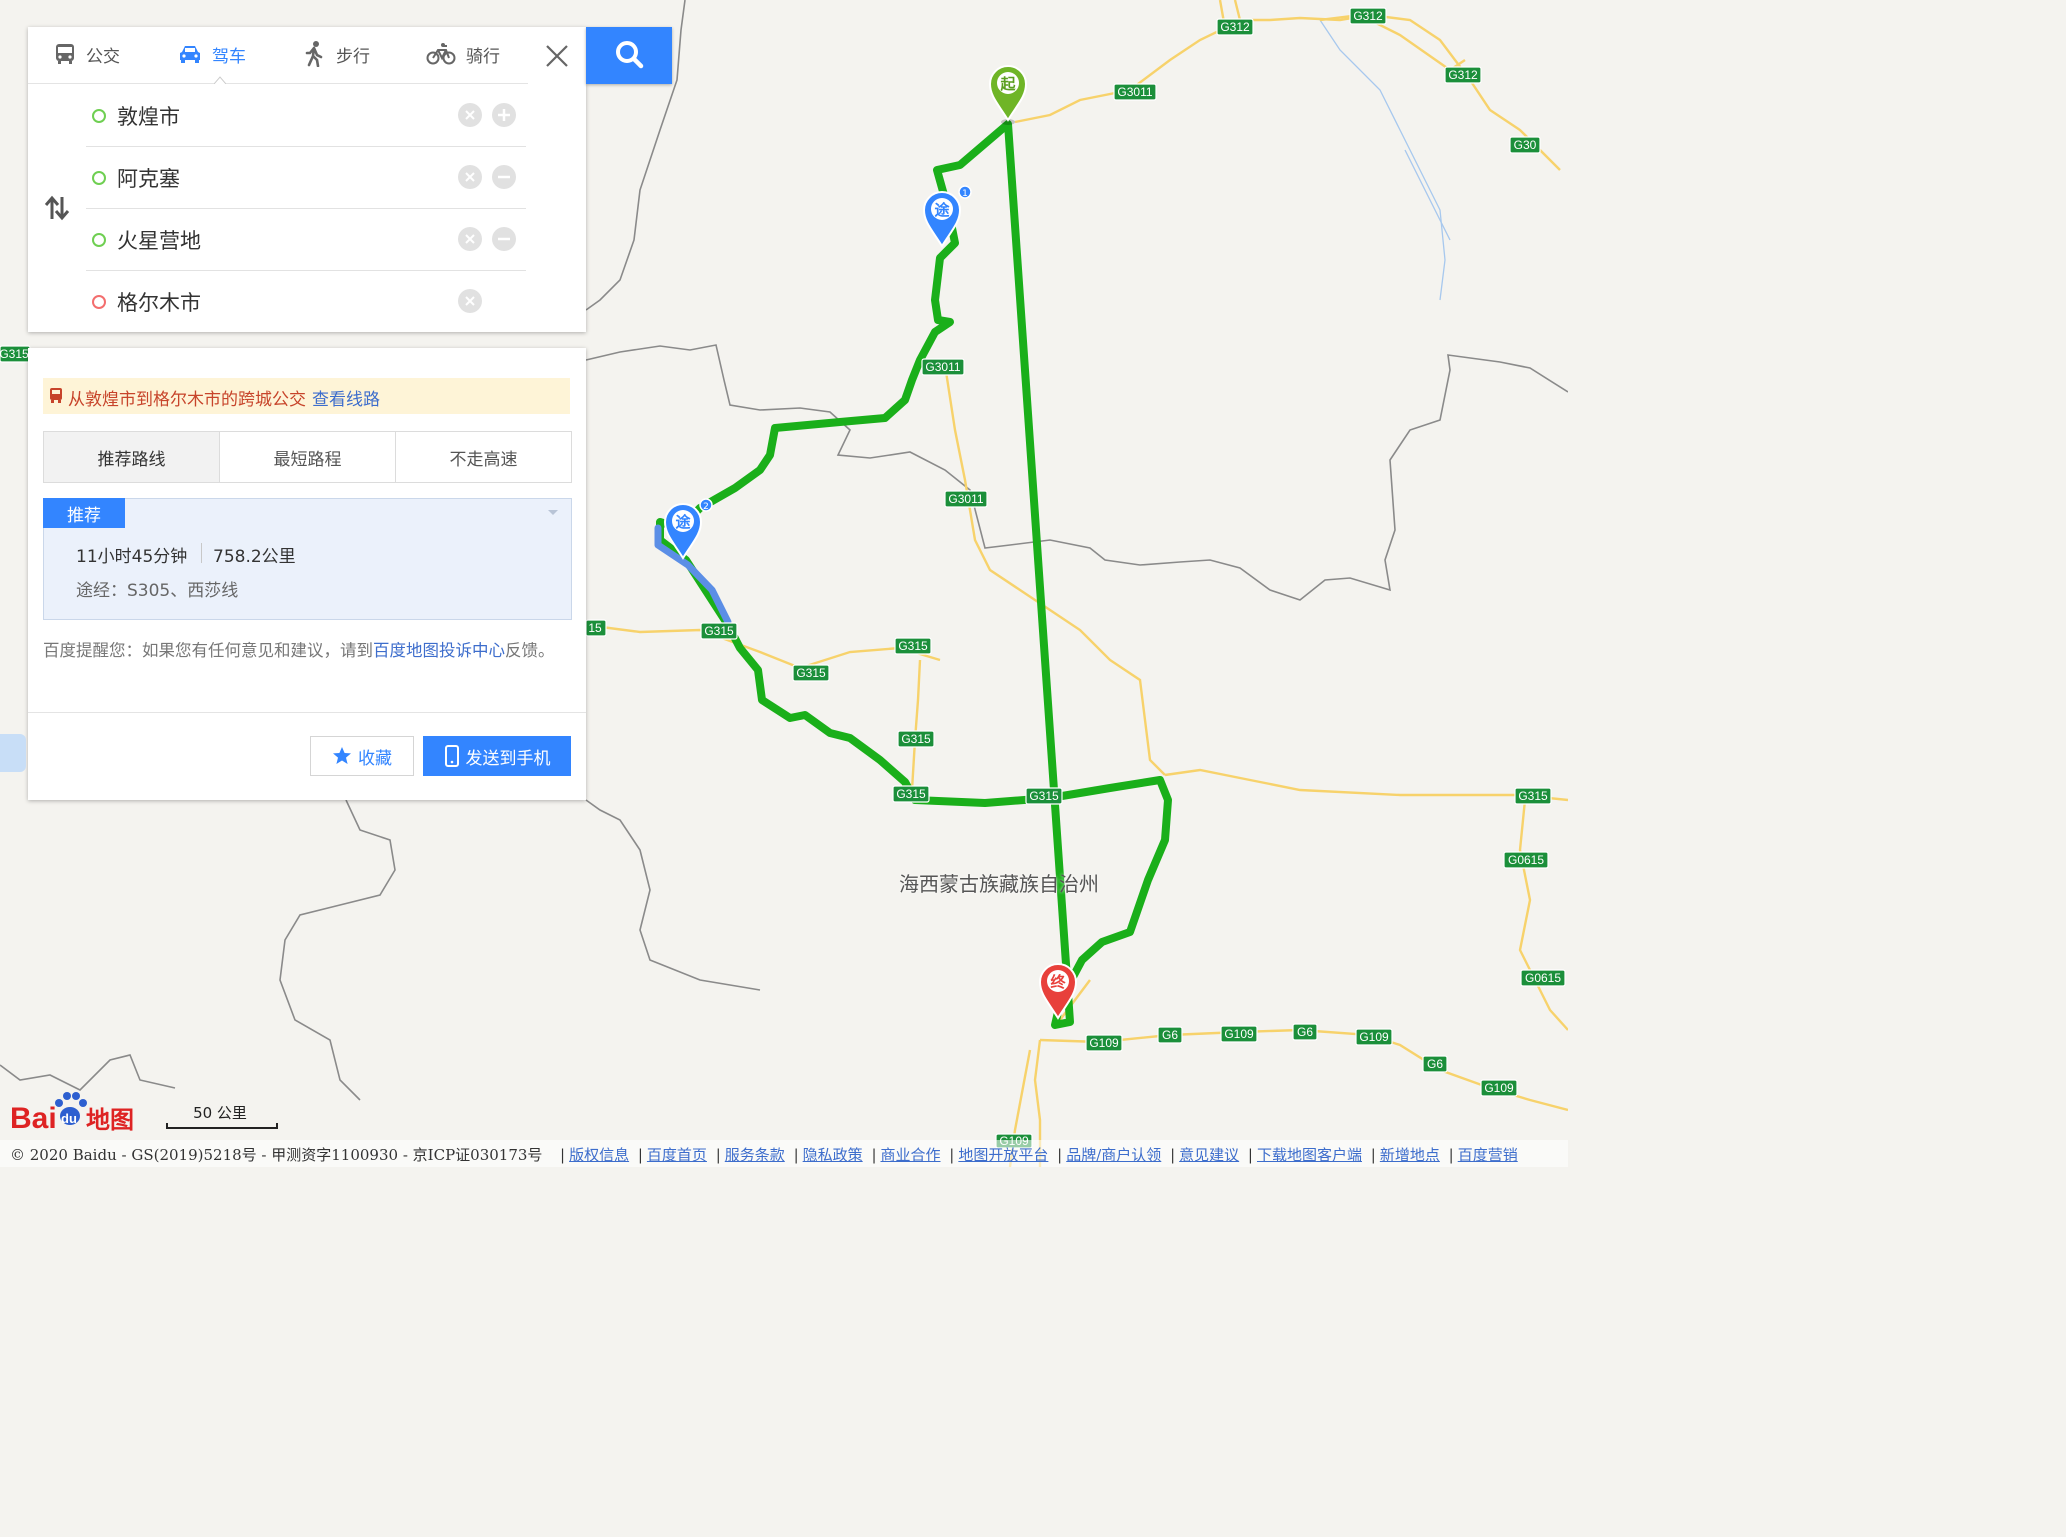 This screenshot has width=2066, height=1537. What do you see at coordinates (187, 400) in the screenshot?
I see `bus-tip-text: 从敦煌市到格尔木市的跨城公交` at bounding box center [187, 400].